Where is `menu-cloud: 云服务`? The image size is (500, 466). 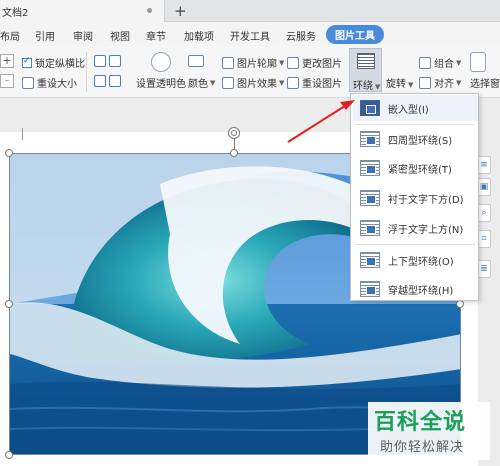 menu-cloud: 云服务 is located at coordinates (301, 35).